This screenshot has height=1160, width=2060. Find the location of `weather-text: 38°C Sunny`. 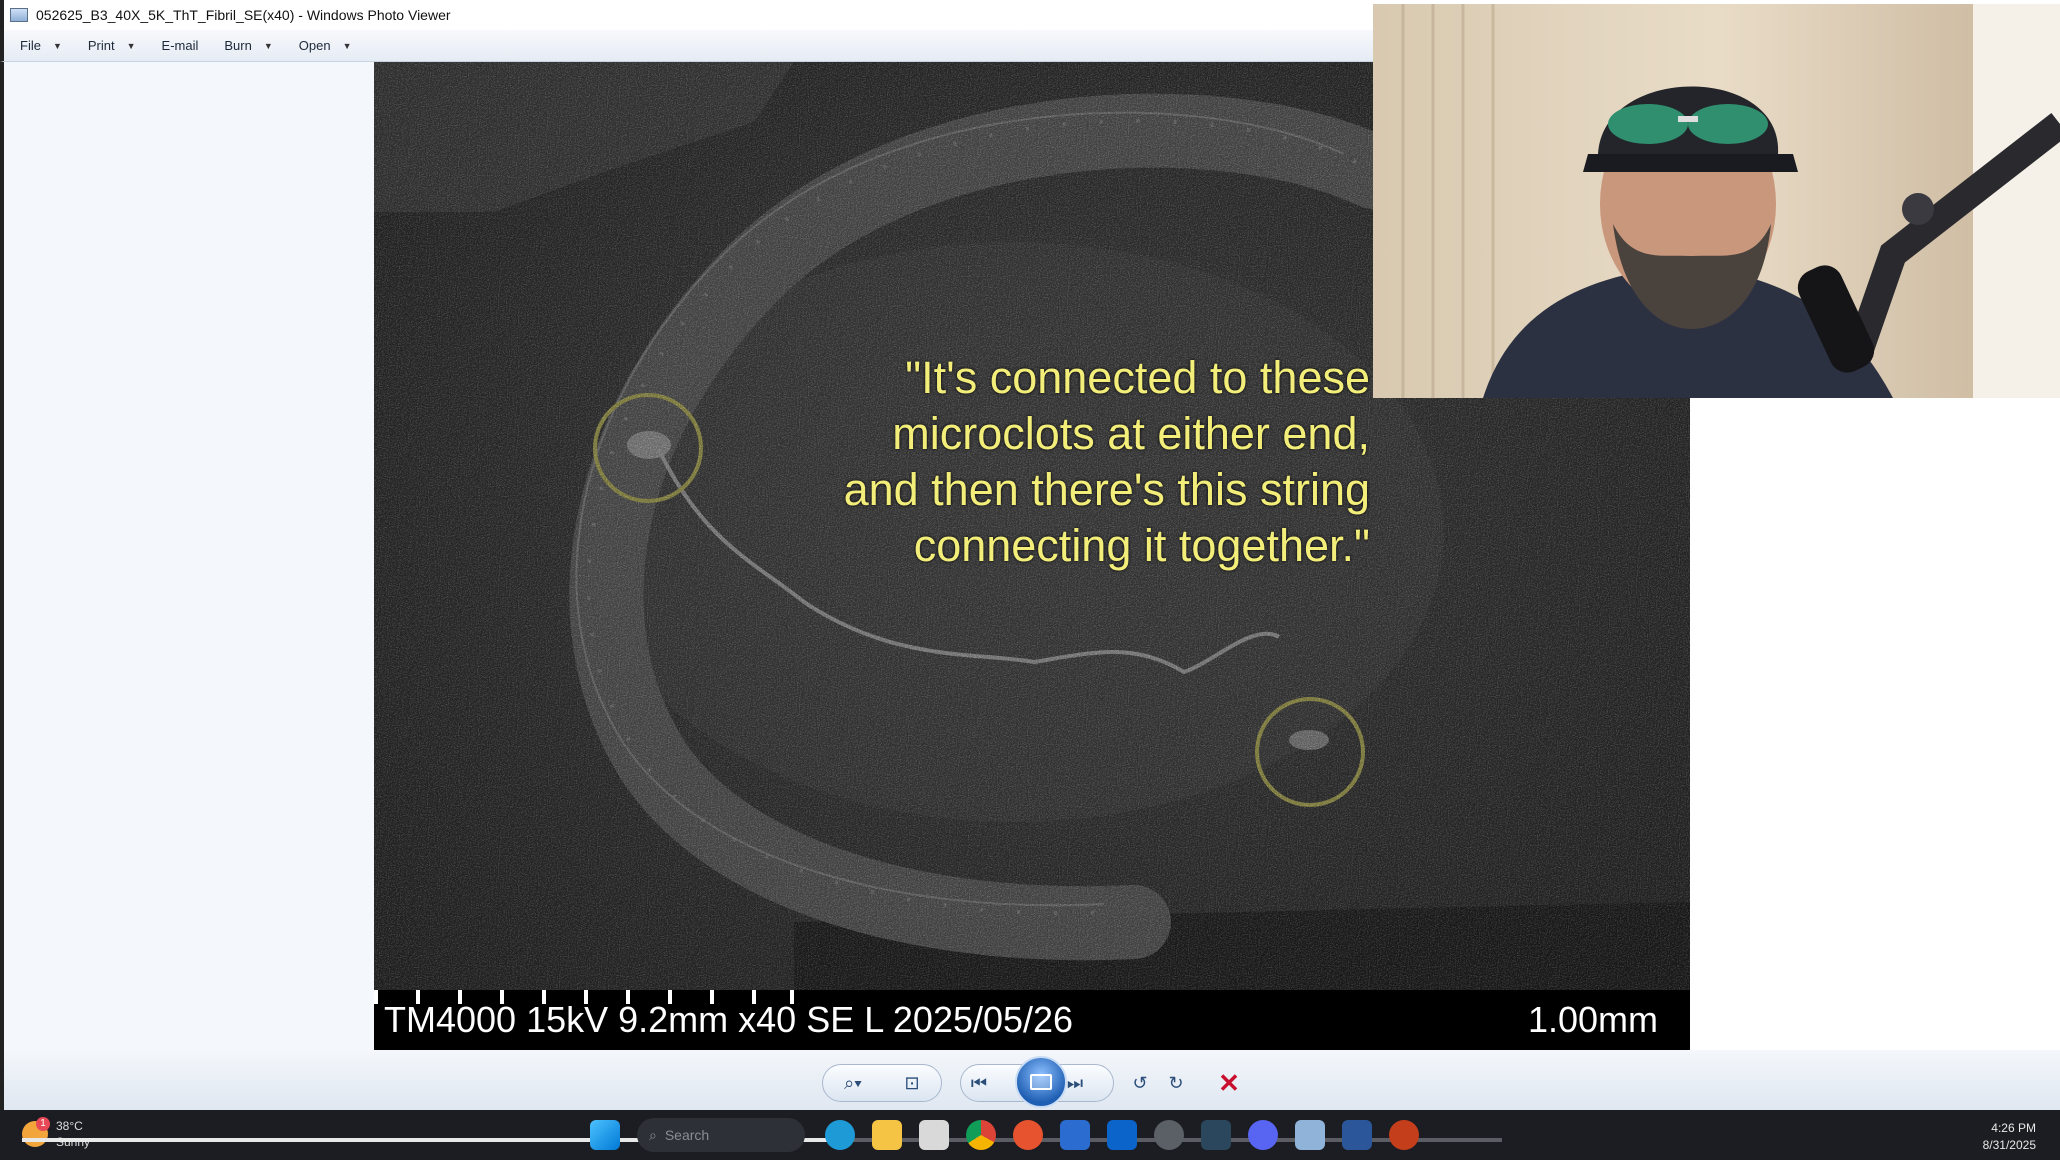

weather-text: 38°C Sunny is located at coordinates (73, 1134).